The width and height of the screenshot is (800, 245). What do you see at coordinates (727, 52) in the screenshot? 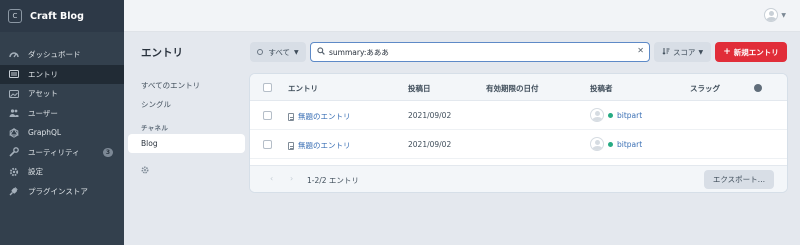
I see `plus-icon: +` at bounding box center [727, 52].